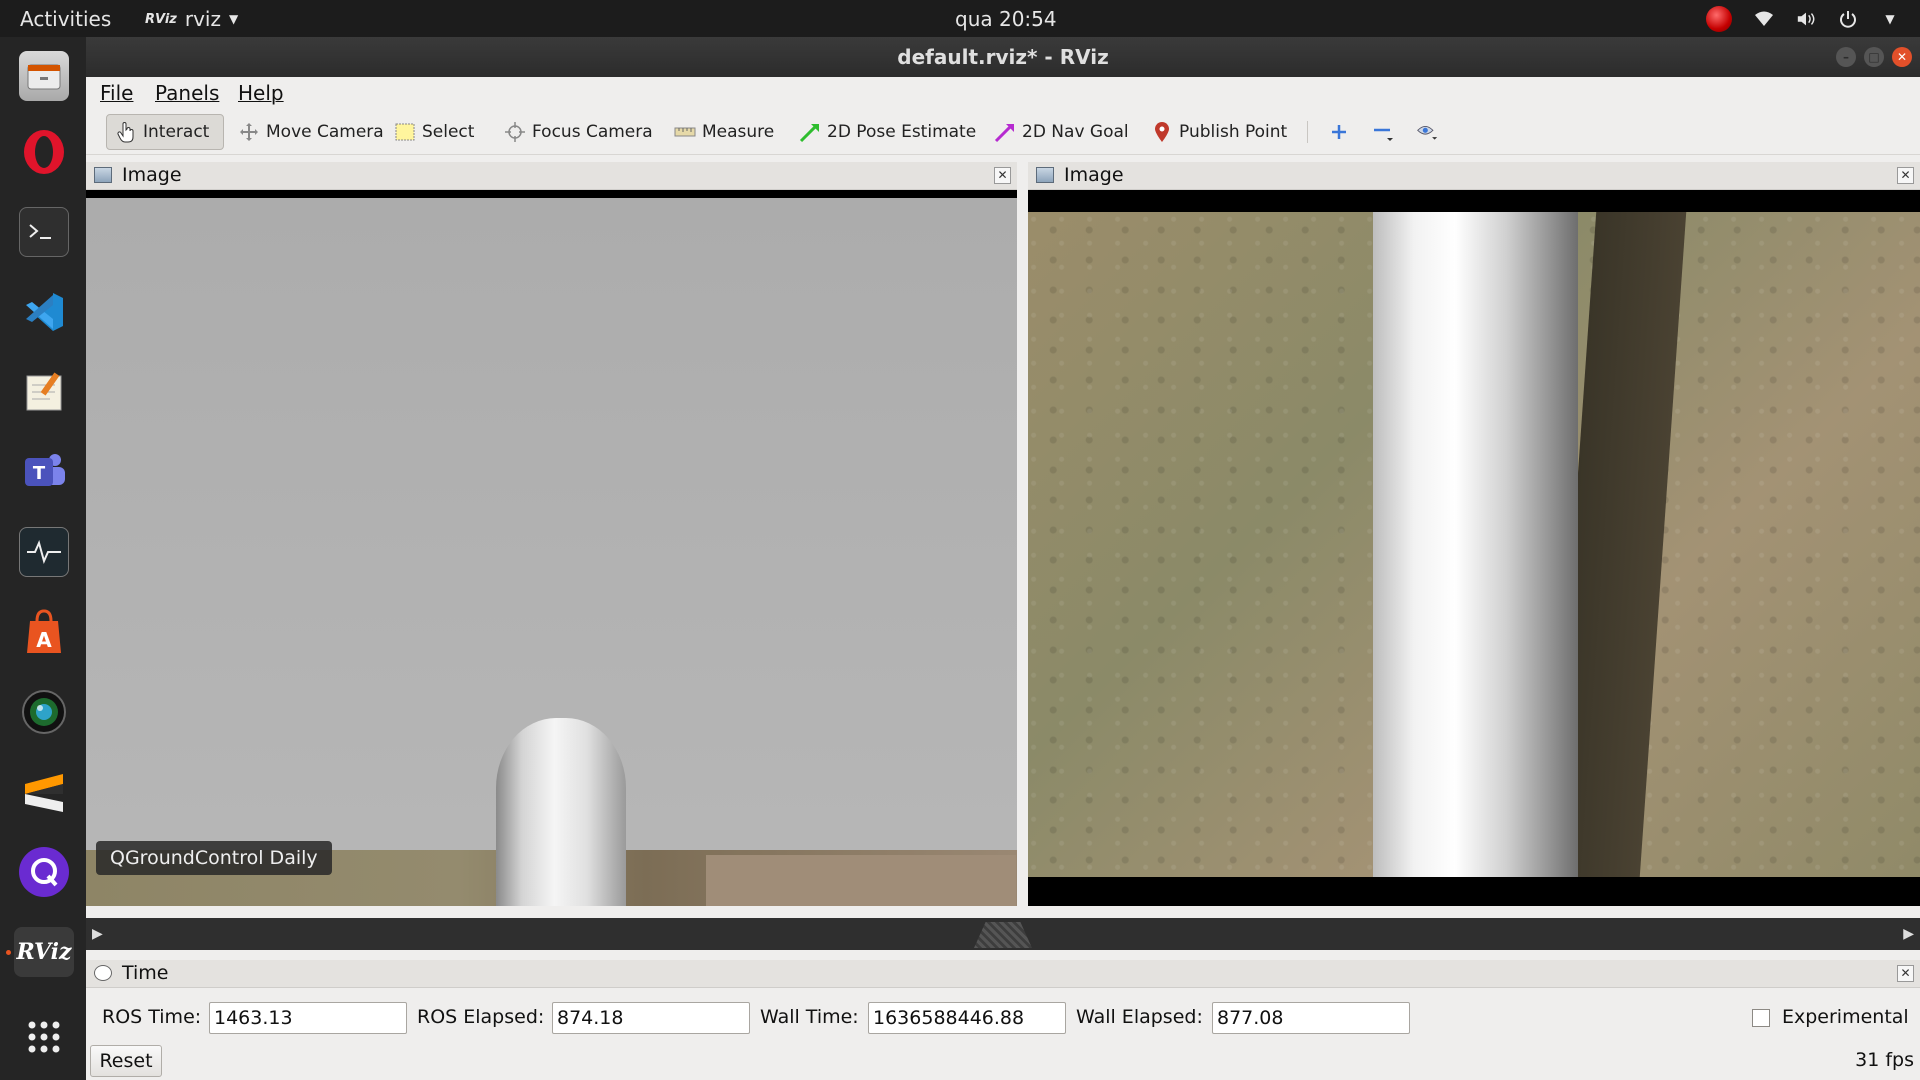 The height and width of the screenshot is (1080, 1920). I want to click on wall-elapsed-field: 877.08, so click(1311, 1018).